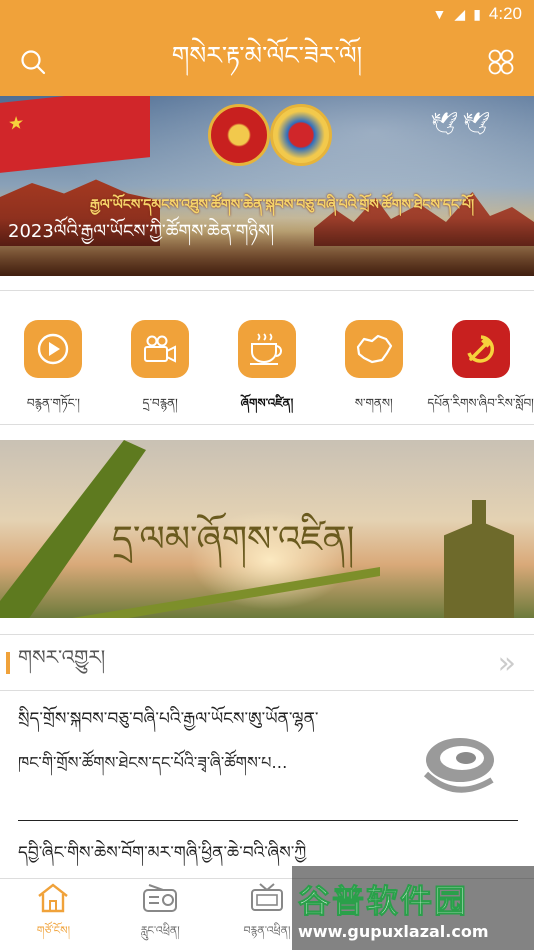 This screenshot has width=534, height=951. Describe the element at coordinates (267, 930) in the screenshot. I see `tab-label: བརྙན་འཕྲིན།` at that location.